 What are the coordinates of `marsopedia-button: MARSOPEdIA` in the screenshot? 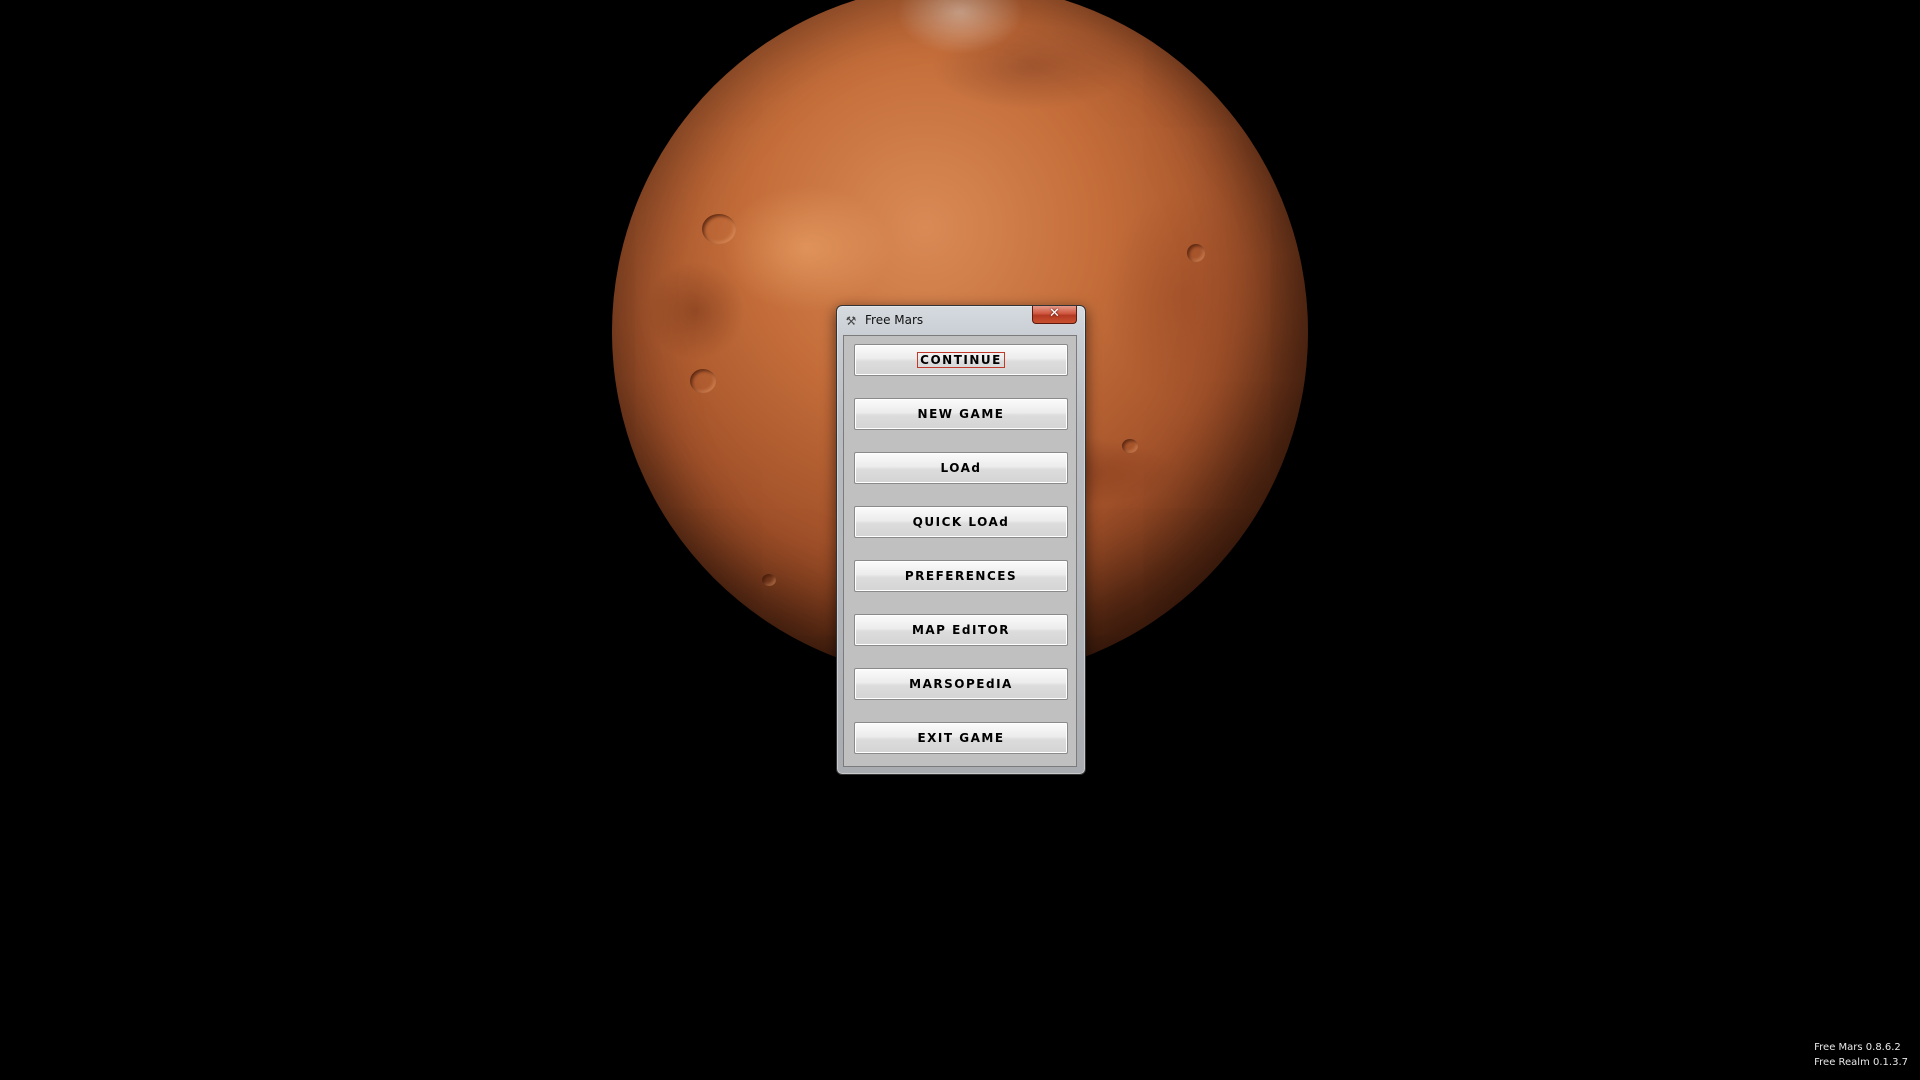 It's located at (961, 684).